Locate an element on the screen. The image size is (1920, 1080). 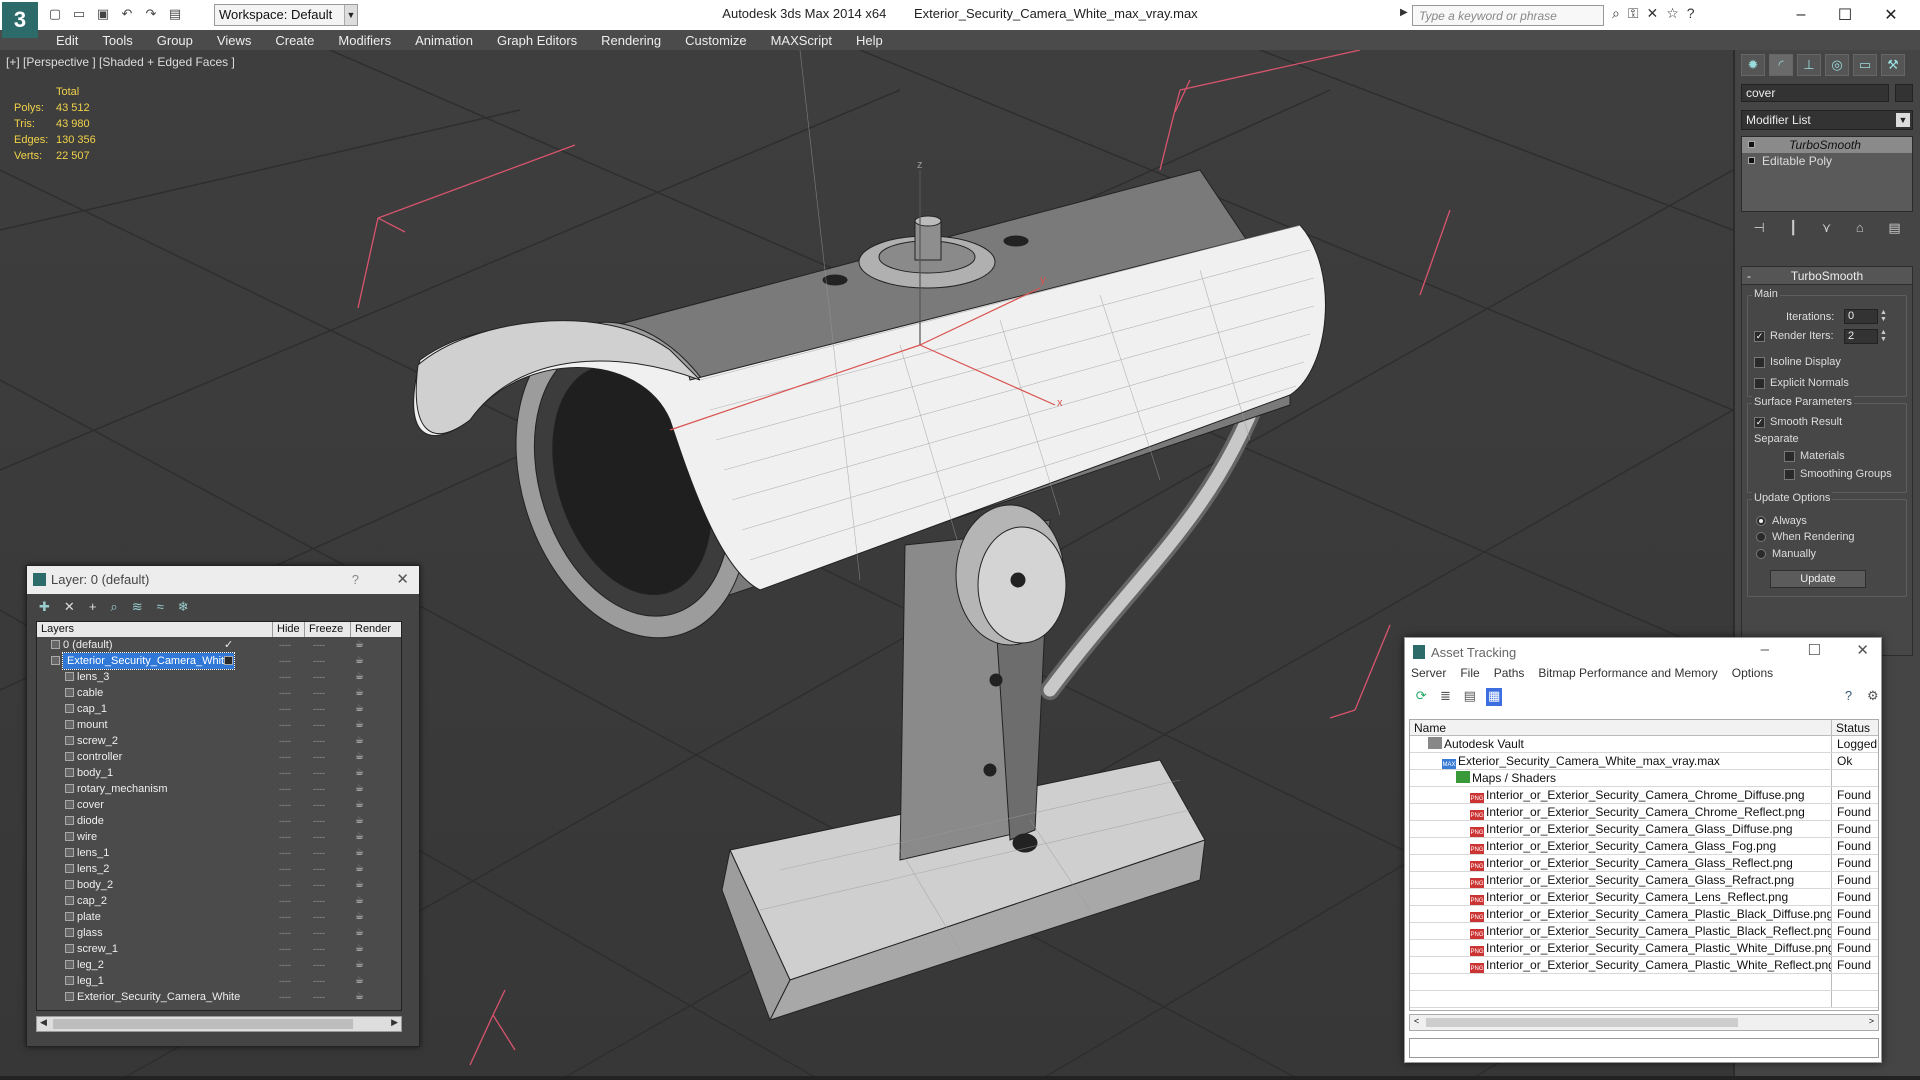
asset-tracking-titlebar: Asset Tracking – ☐ ✕ is located at coordinates (1643, 652).